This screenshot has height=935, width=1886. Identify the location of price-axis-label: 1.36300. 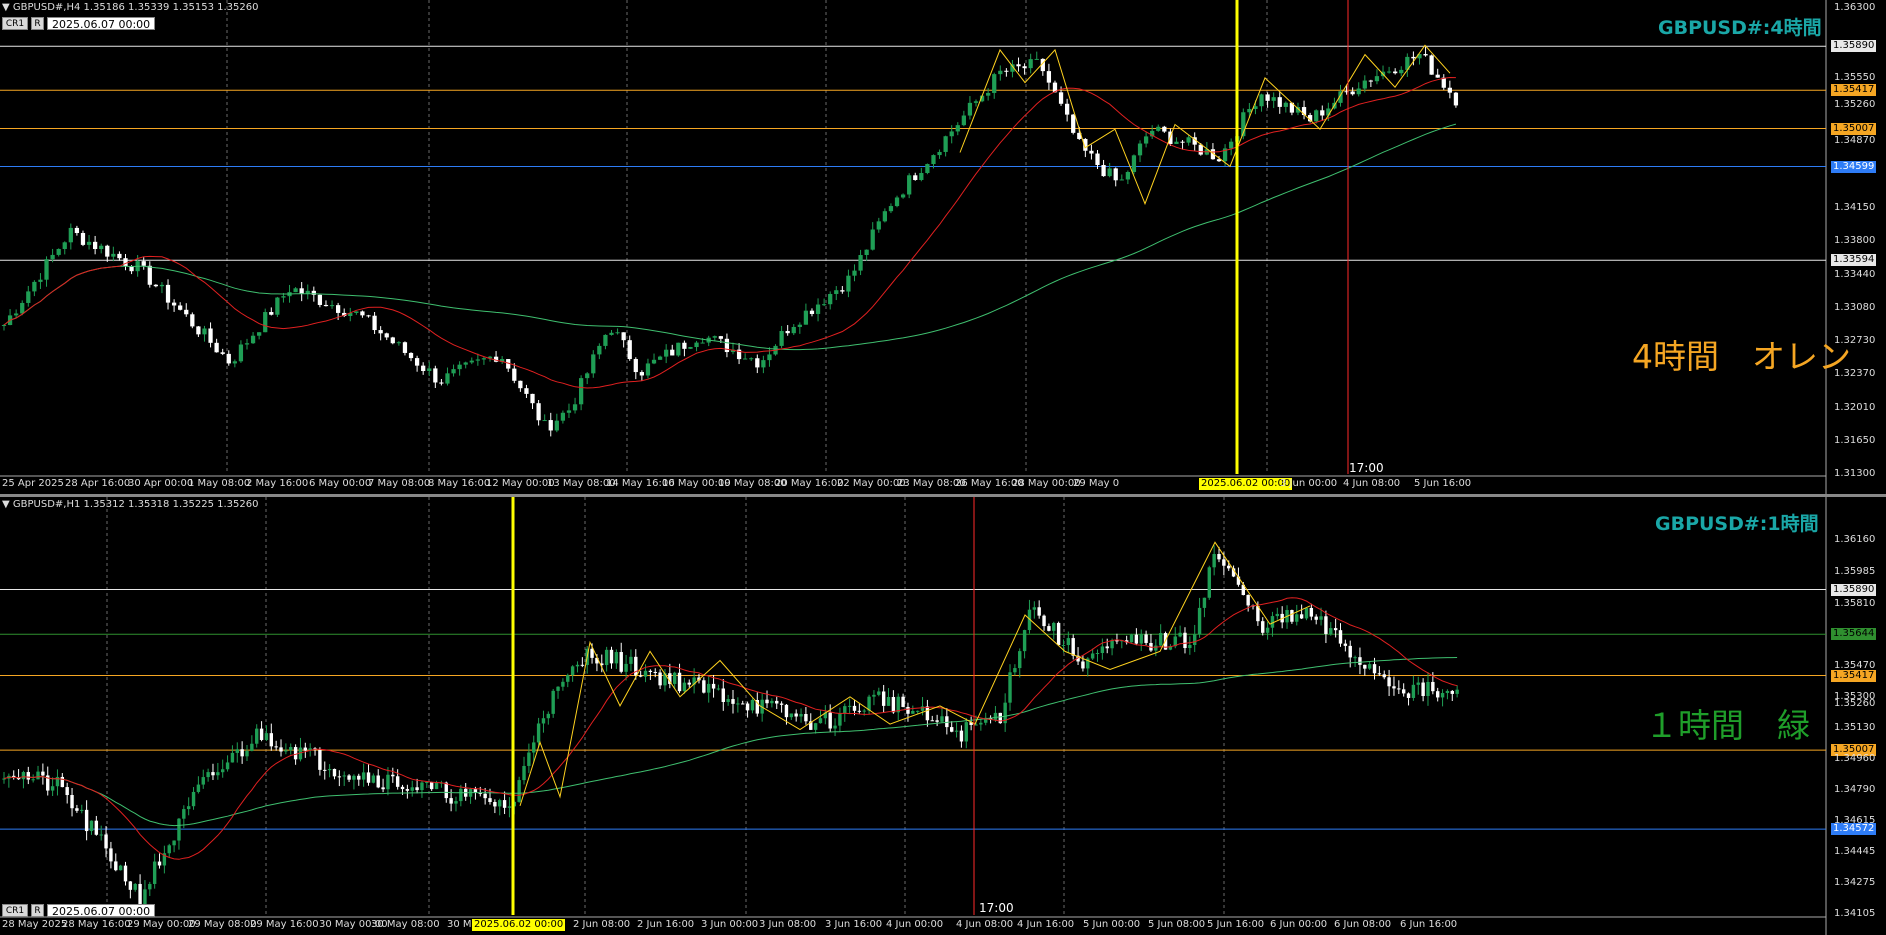
(1855, 7).